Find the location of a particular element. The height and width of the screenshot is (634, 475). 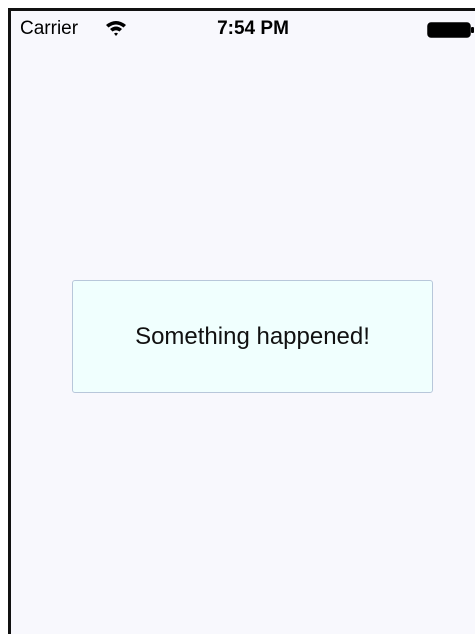

toast-message: Something happened! is located at coordinates (252, 336).